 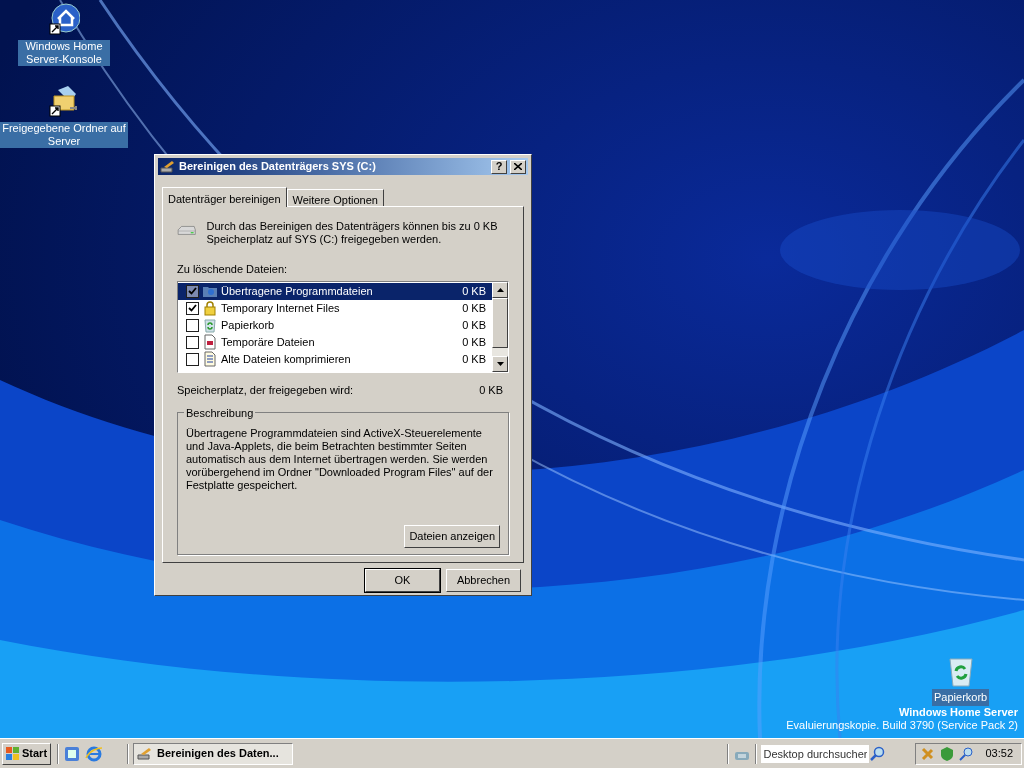 I want to click on file-name: Papierkorb, so click(x=248, y=325).